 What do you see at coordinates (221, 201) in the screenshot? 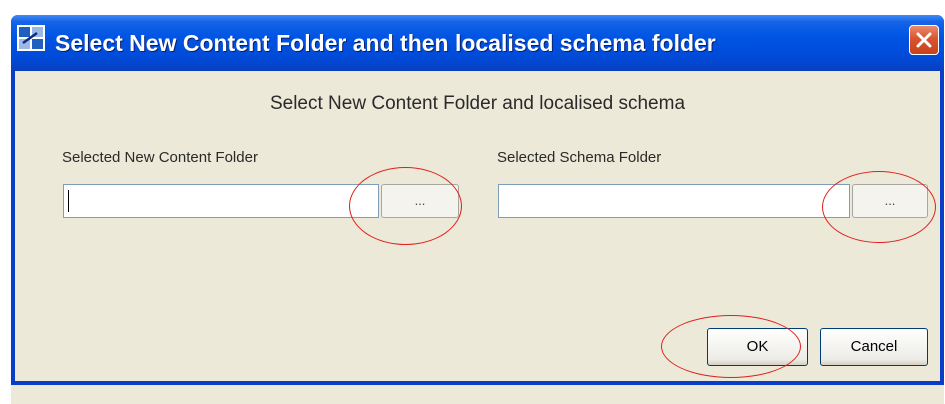
I see `content-folder-input` at bounding box center [221, 201].